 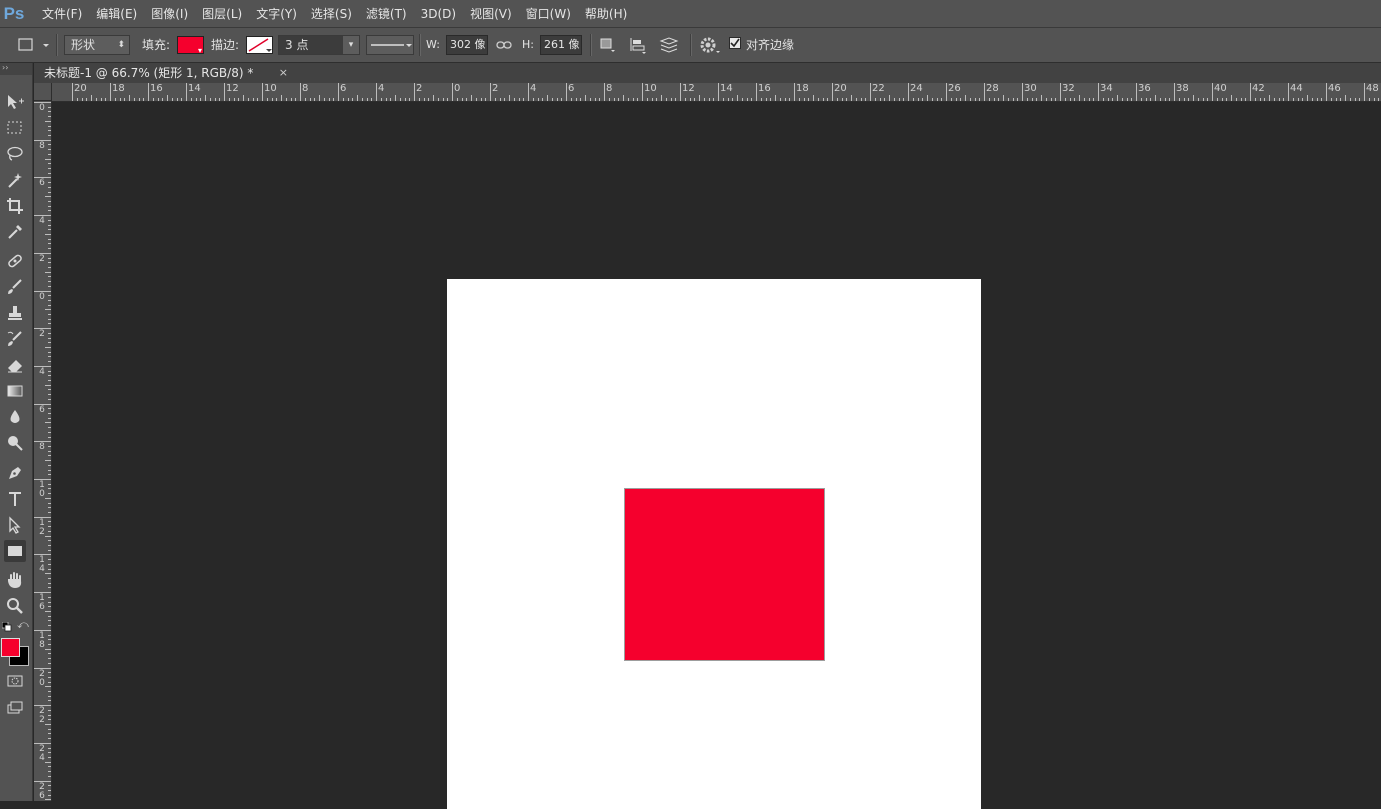 What do you see at coordinates (608, 45) in the screenshot?
I see `path-operations-icon` at bounding box center [608, 45].